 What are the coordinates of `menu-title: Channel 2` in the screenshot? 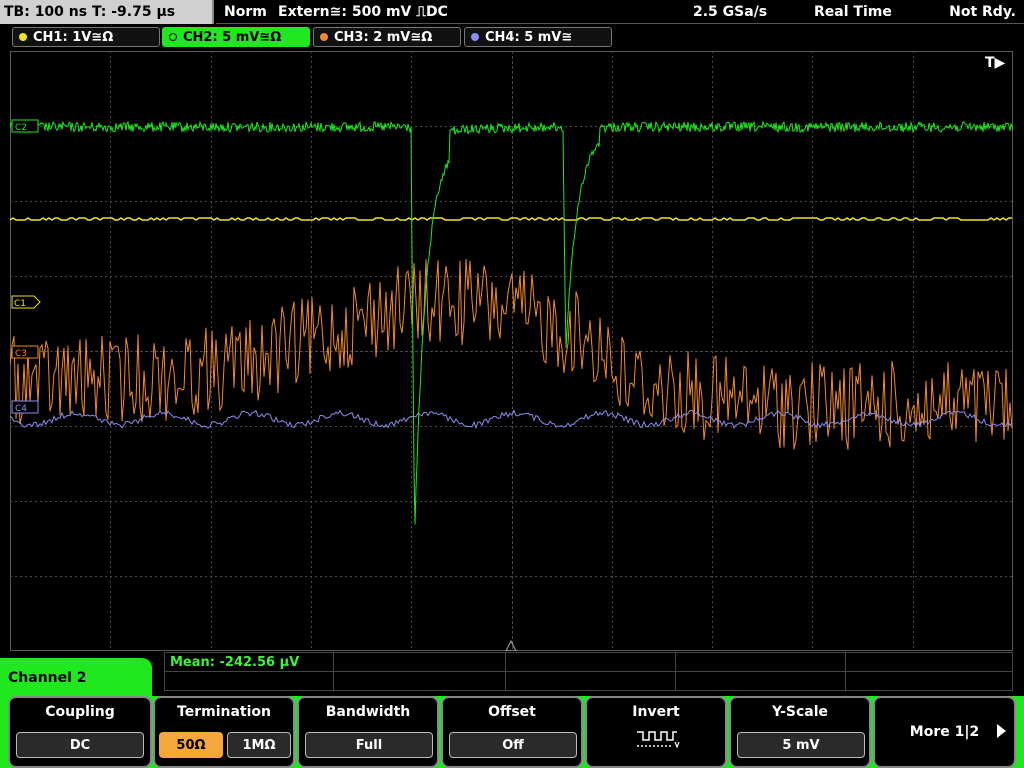 It's located at (76, 678).